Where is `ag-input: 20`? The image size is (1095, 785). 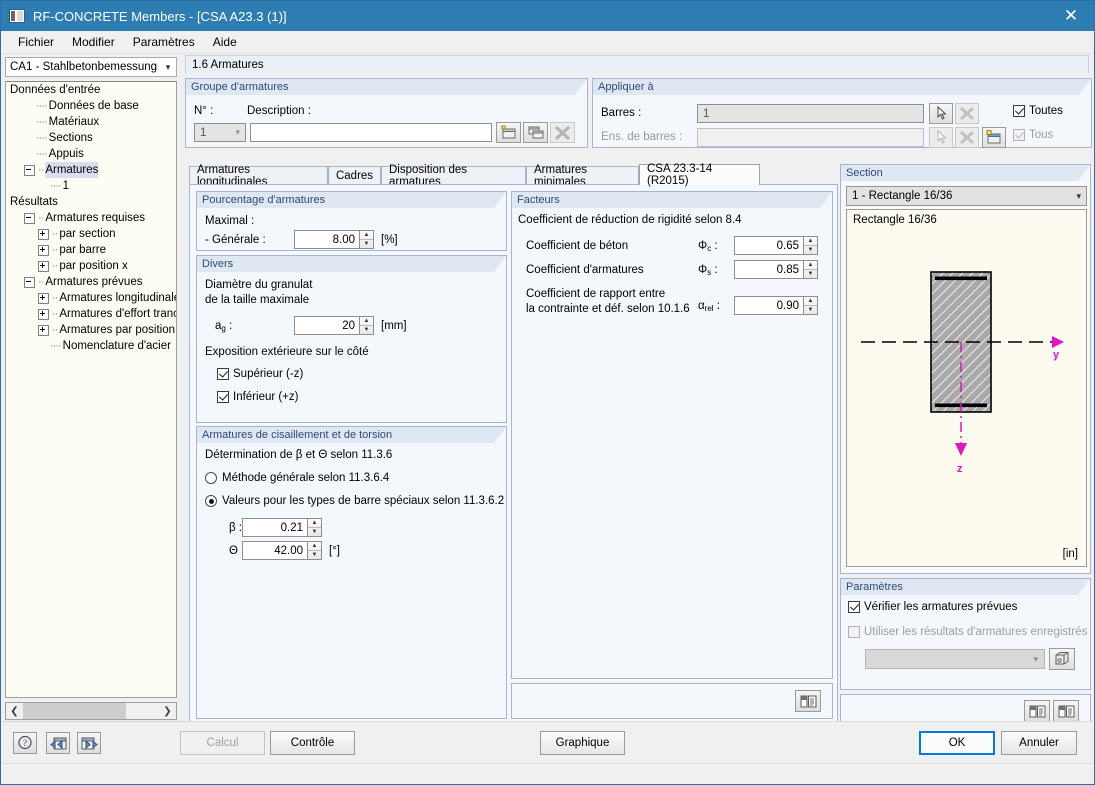 ag-input: 20 is located at coordinates (327, 325).